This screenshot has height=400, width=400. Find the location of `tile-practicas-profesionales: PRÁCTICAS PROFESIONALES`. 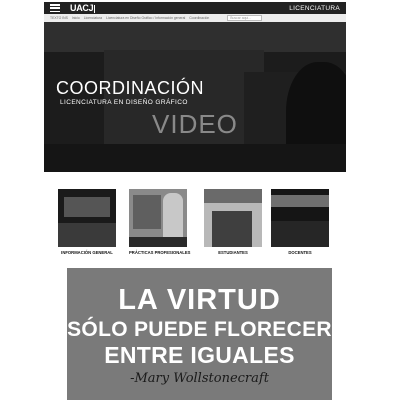

tile-practicas-profesionales: PRÁCTICAS PROFESIONALES is located at coordinates (159, 224).